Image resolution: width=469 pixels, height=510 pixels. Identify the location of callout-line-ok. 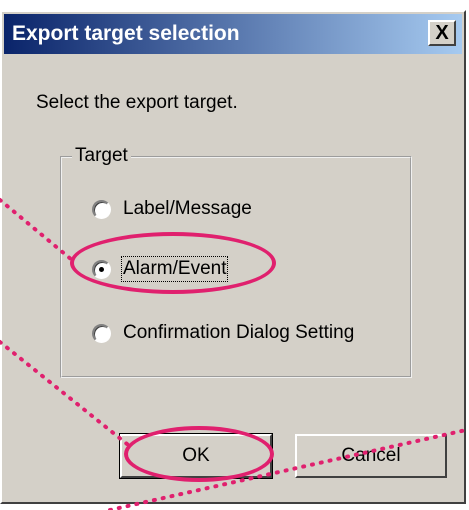
(67, 395).